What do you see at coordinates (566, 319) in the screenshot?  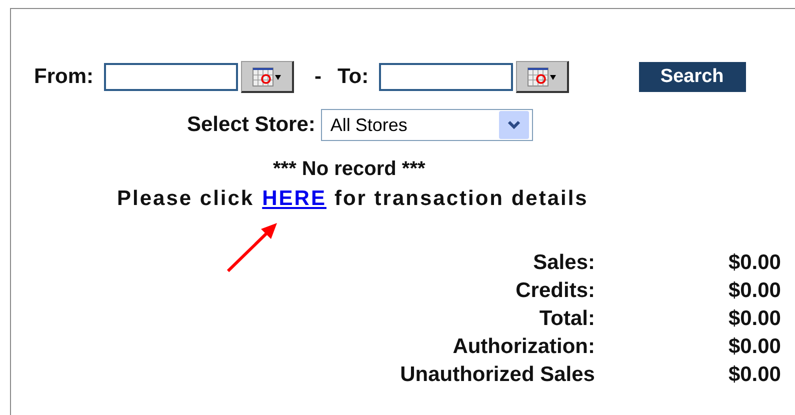 I see `total-label: Total:` at bounding box center [566, 319].